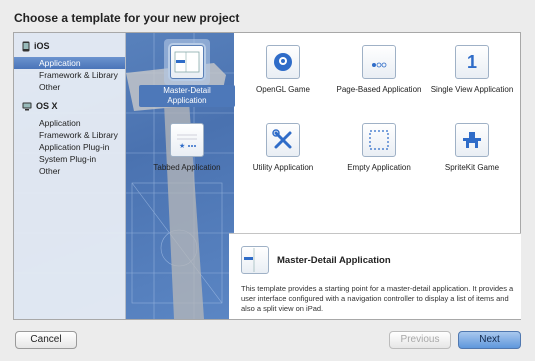 The image size is (535, 361). I want to click on template-single-view: 1 Single View Application, so click(472, 70).